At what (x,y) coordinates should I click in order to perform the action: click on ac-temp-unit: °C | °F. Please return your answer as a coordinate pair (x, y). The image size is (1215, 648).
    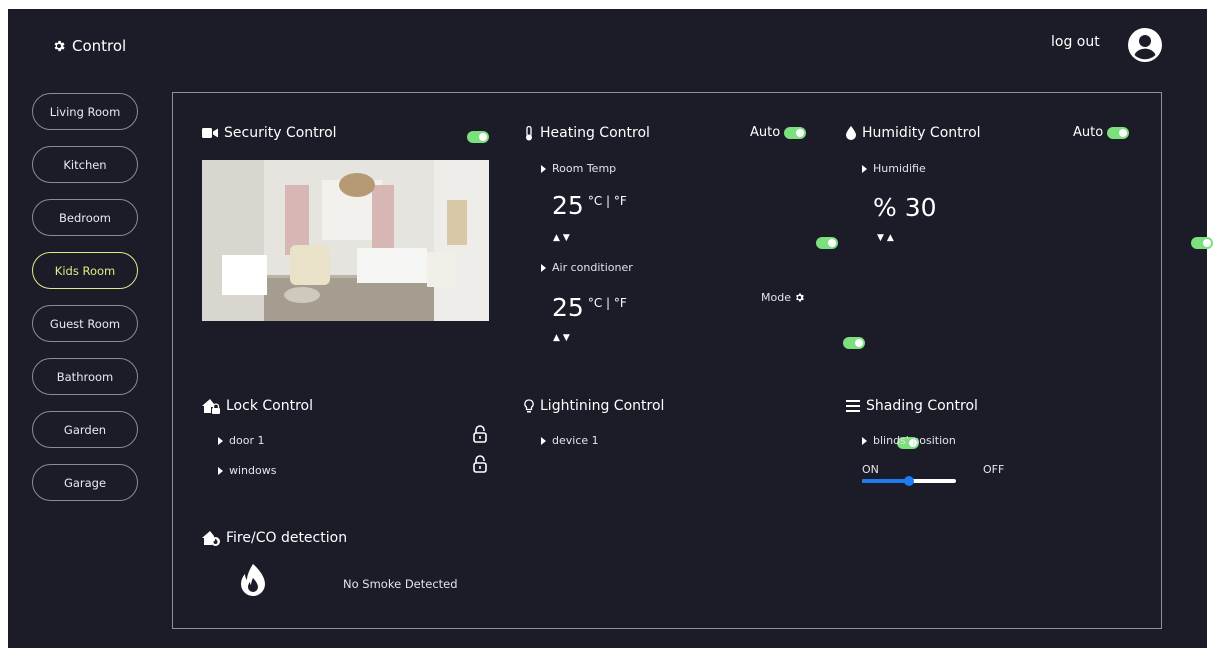
    Looking at the image, I should click on (607, 303).